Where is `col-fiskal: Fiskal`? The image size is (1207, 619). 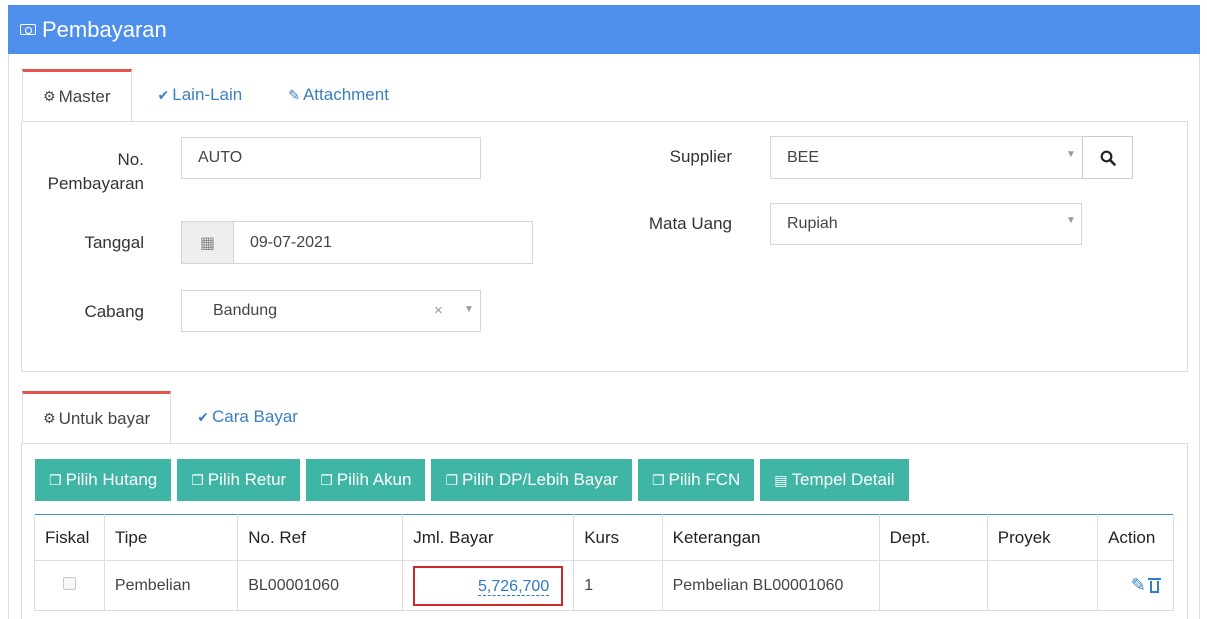 col-fiskal: Fiskal is located at coordinates (69, 537).